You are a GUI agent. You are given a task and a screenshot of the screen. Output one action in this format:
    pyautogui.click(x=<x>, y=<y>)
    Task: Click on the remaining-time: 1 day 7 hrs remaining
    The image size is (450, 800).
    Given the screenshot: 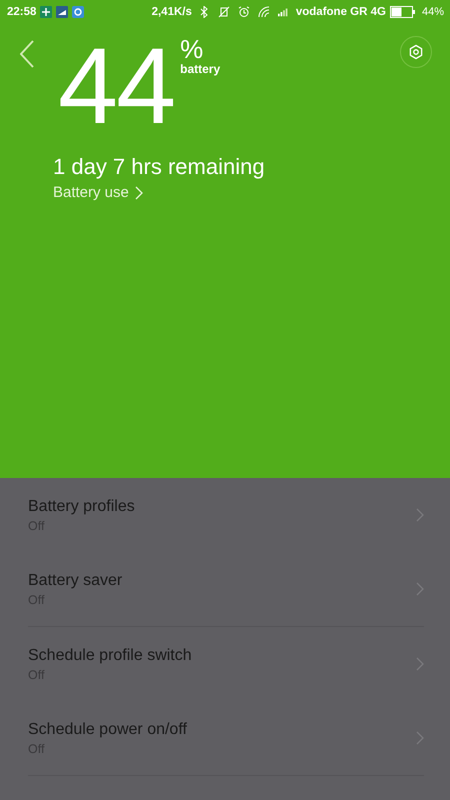 What is the action you would take?
    pyautogui.click(x=159, y=167)
    